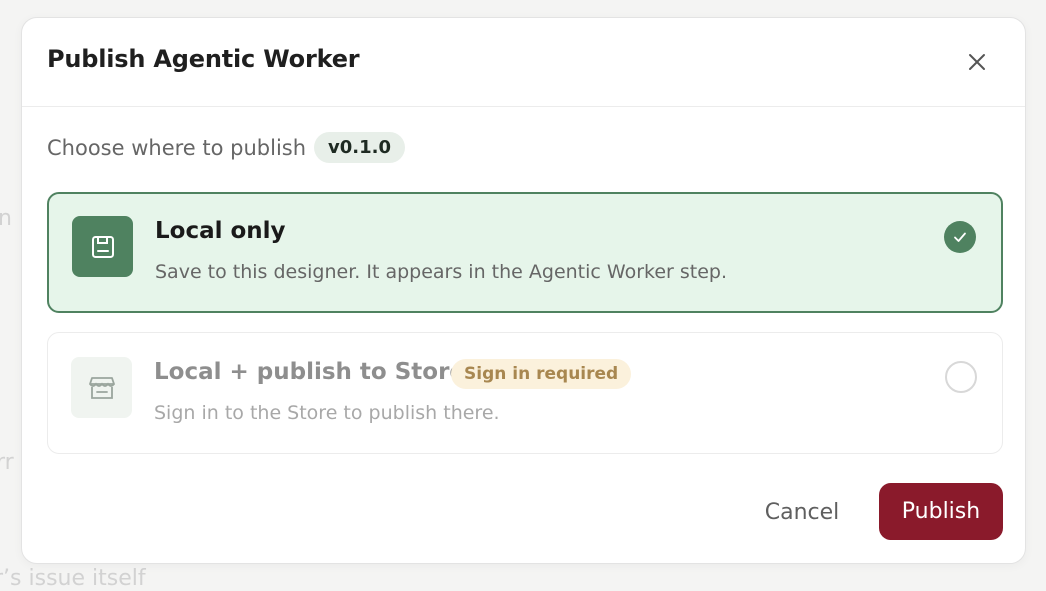 This screenshot has width=1046, height=591. Describe the element at coordinates (802, 512) in the screenshot. I see `cancel-button: Cancel` at that location.